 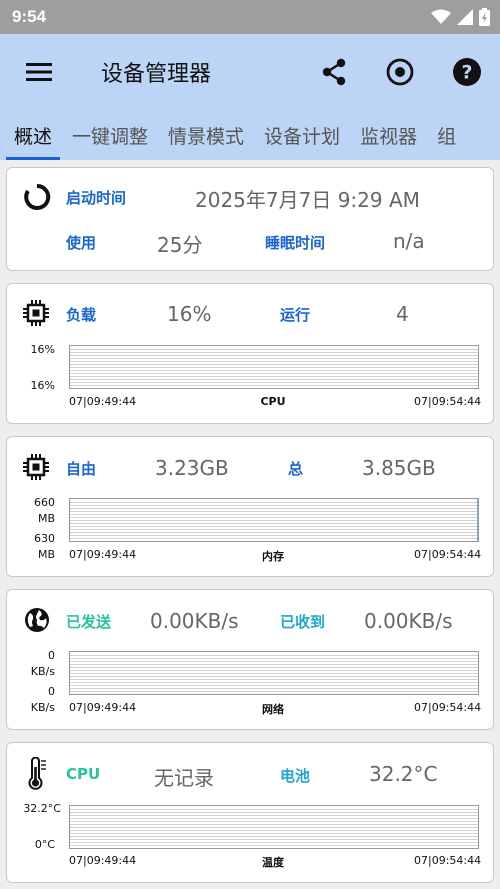 What do you see at coordinates (448, 707) in the screenshot?
I see `network-time-end: 07|09:54:44` at bounding box center [448, 707].